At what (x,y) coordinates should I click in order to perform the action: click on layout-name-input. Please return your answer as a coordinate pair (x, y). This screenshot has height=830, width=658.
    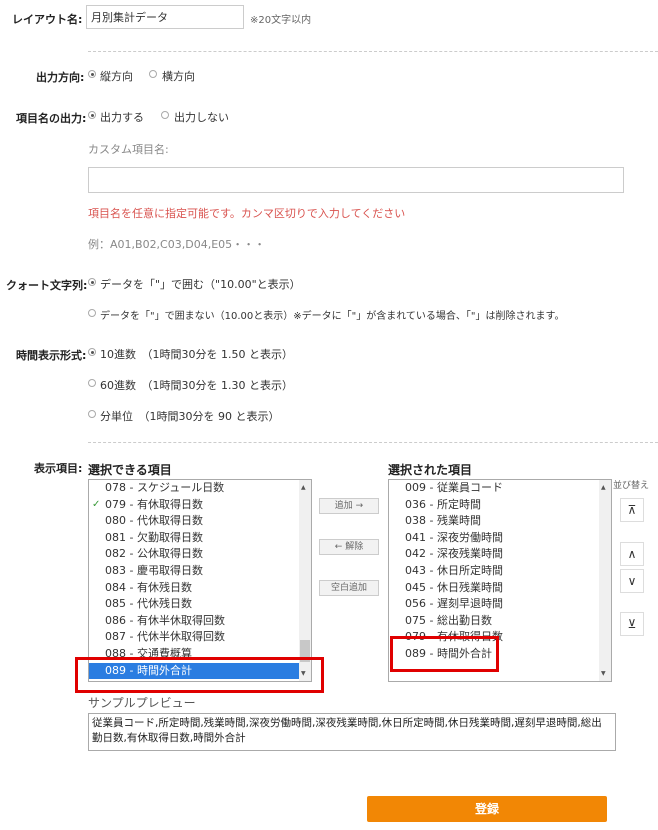
    Looking at the image, I should click on (165, 17).